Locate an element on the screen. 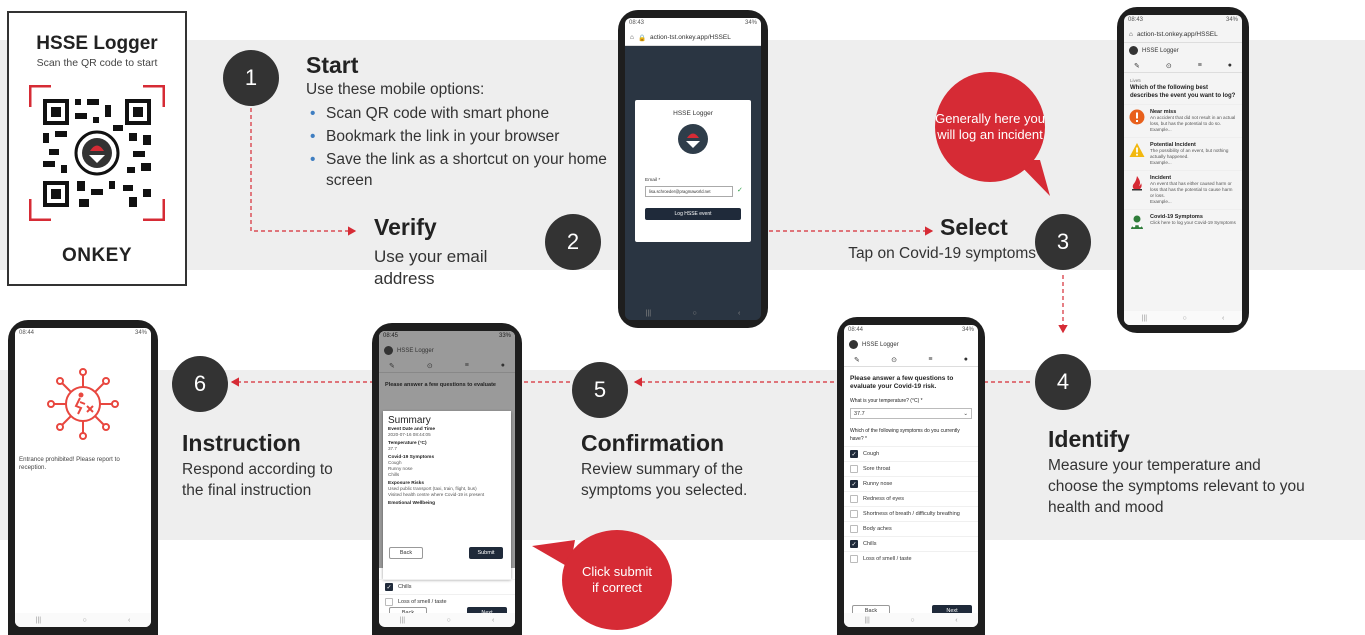 The height and width of the screenshot is (635, 1365). symptom-row: Redness of eyes is located at coordinates (911, 498).